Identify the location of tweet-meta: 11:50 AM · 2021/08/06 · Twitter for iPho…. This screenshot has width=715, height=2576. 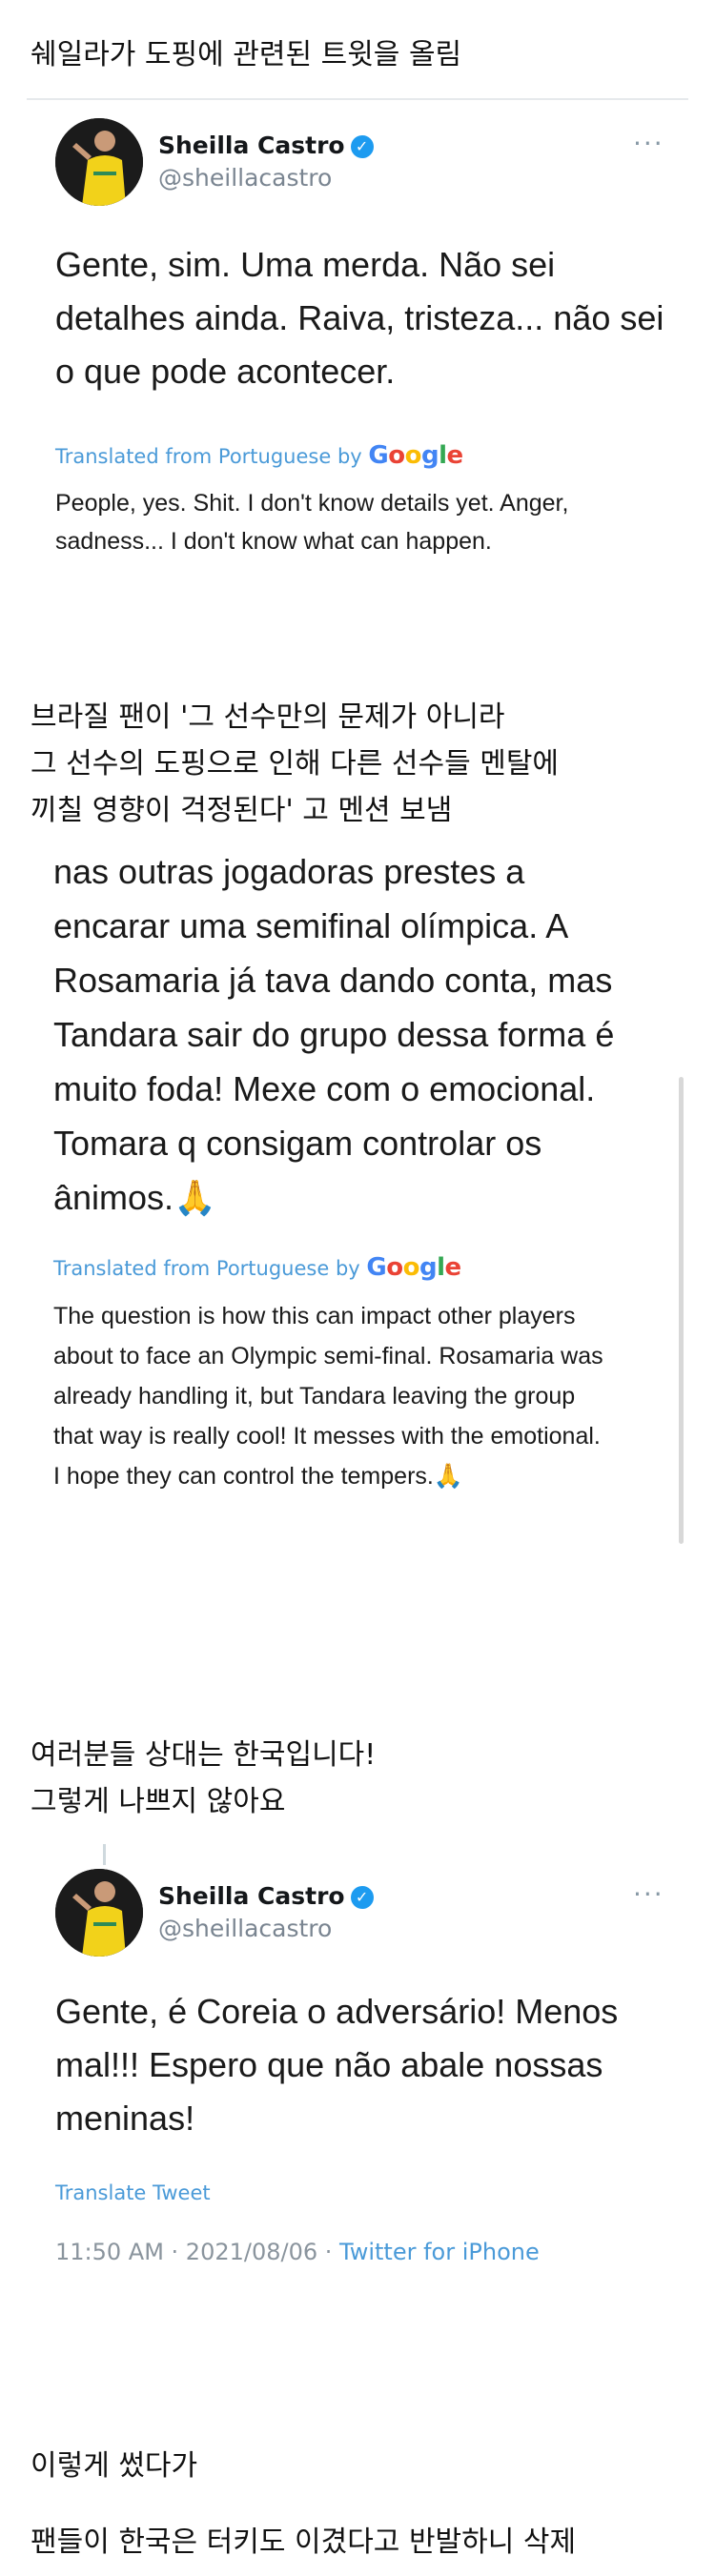
(360, 2251).